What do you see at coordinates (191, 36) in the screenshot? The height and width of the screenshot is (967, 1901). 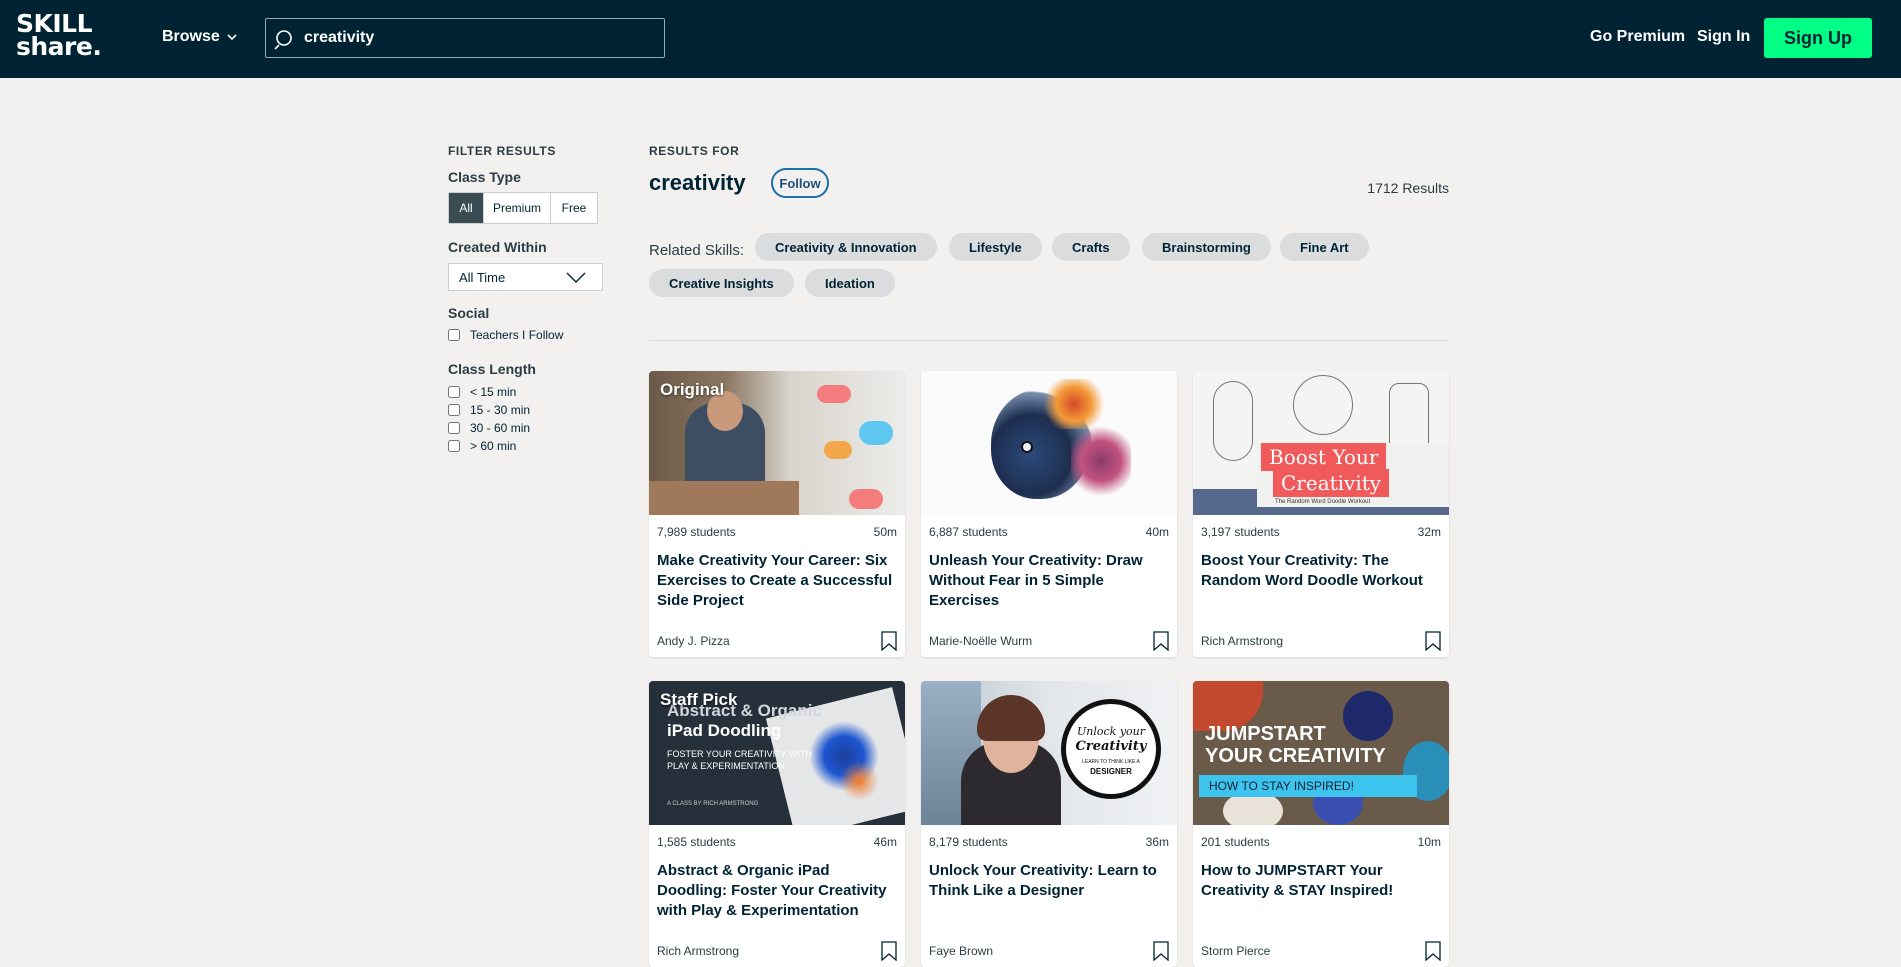 I see `browse-label: Browse` at bounding box center [191, 36].